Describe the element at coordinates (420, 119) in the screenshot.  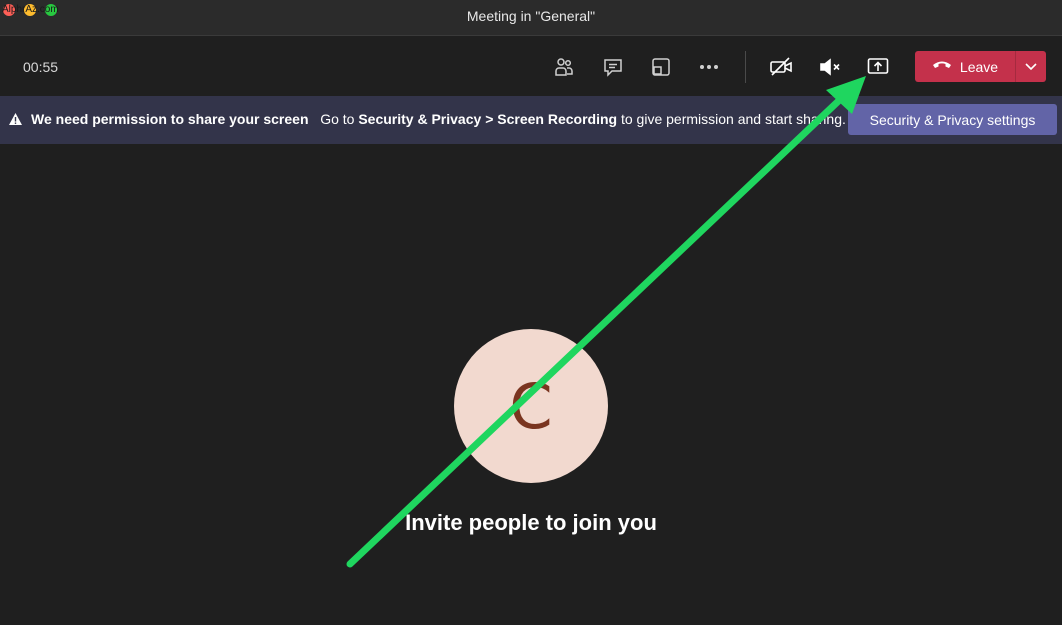
I see `security-privacy-text: Security & Privacy` at that location.